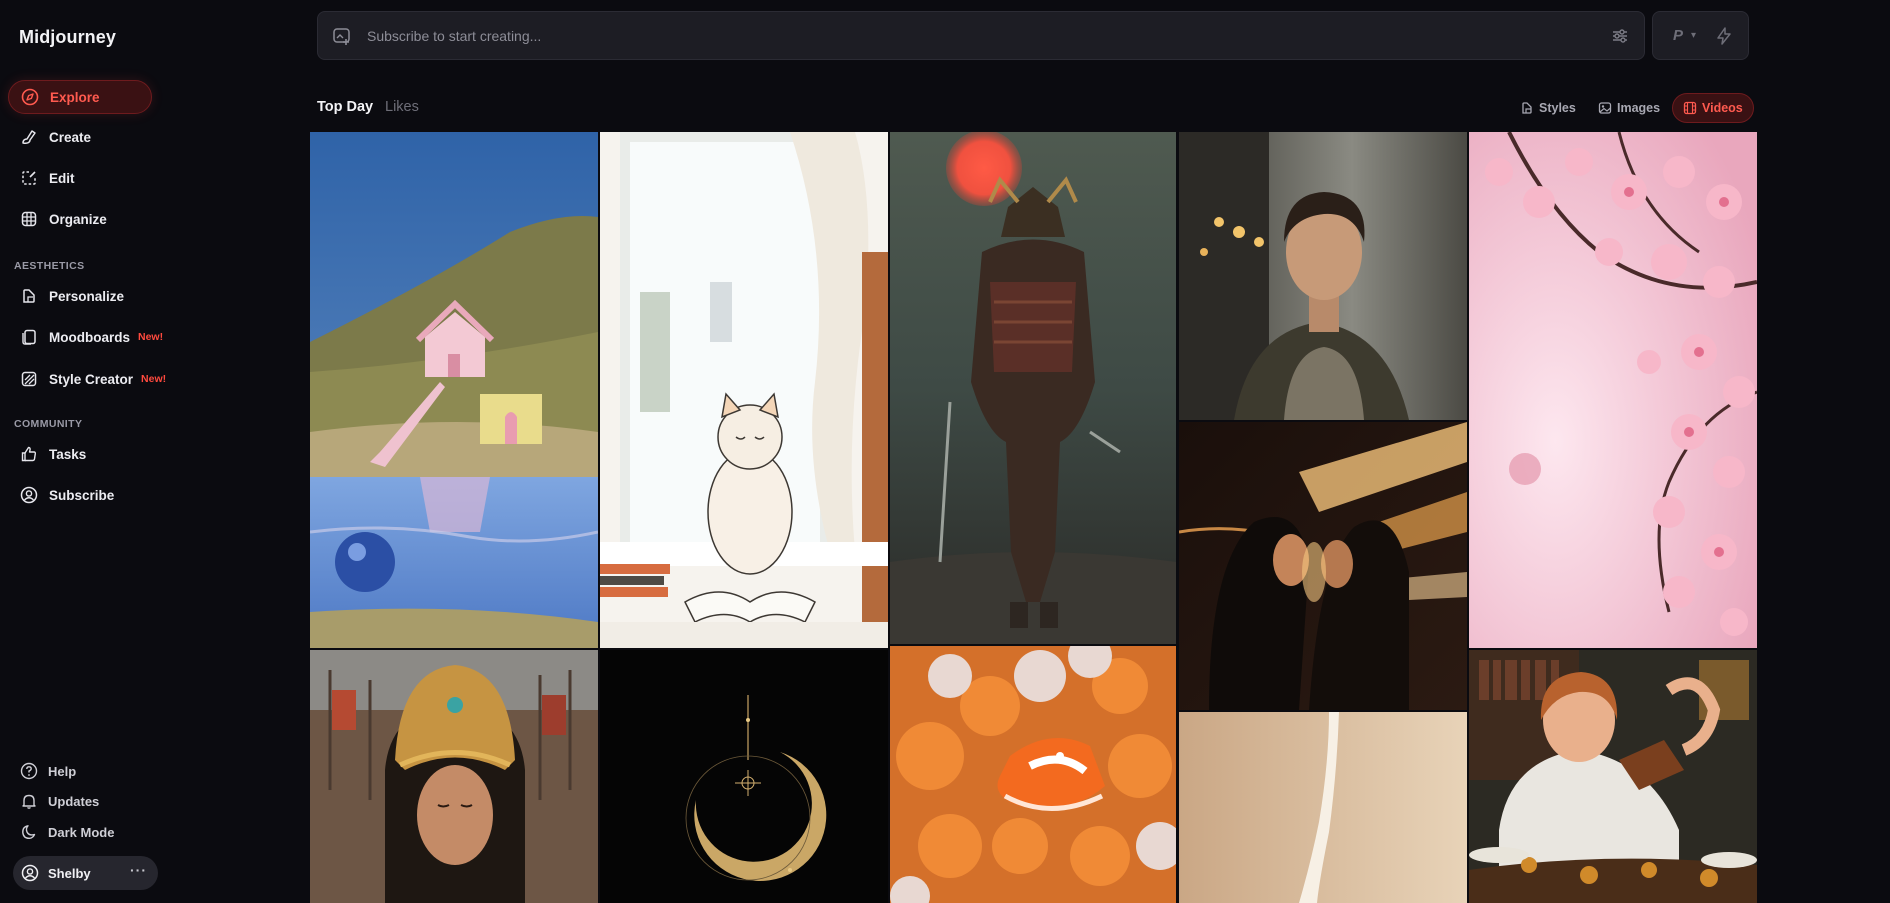 Image resolution: width=1890 pixels, height=903 pixels. Describe the element at coordinates (29, 379) in the screenshot. I see `style-creator-icon` at that location.